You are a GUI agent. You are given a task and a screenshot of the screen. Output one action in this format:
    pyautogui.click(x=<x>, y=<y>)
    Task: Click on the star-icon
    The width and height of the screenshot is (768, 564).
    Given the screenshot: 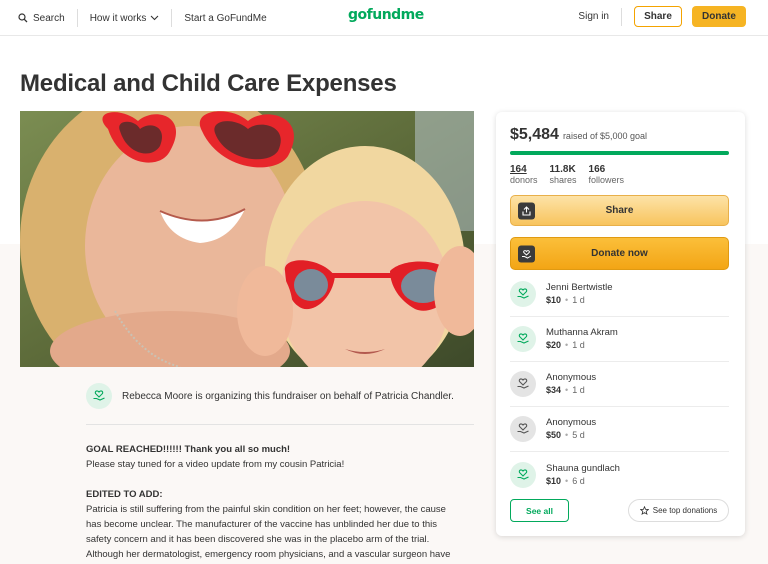 What is the action you would take?
    pyautogui.click(x=644, y=510)
    